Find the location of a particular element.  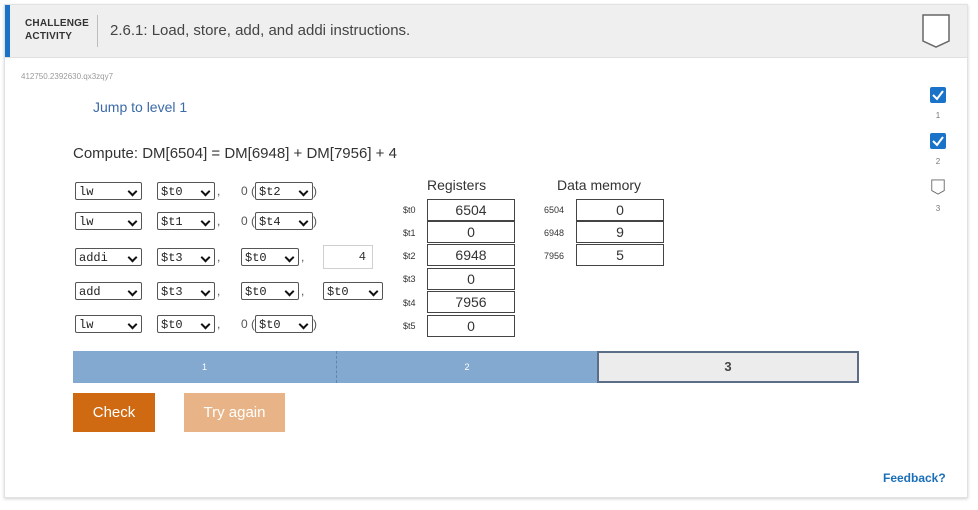

base-register-select: $t4 is located at coordinates (284, 221).